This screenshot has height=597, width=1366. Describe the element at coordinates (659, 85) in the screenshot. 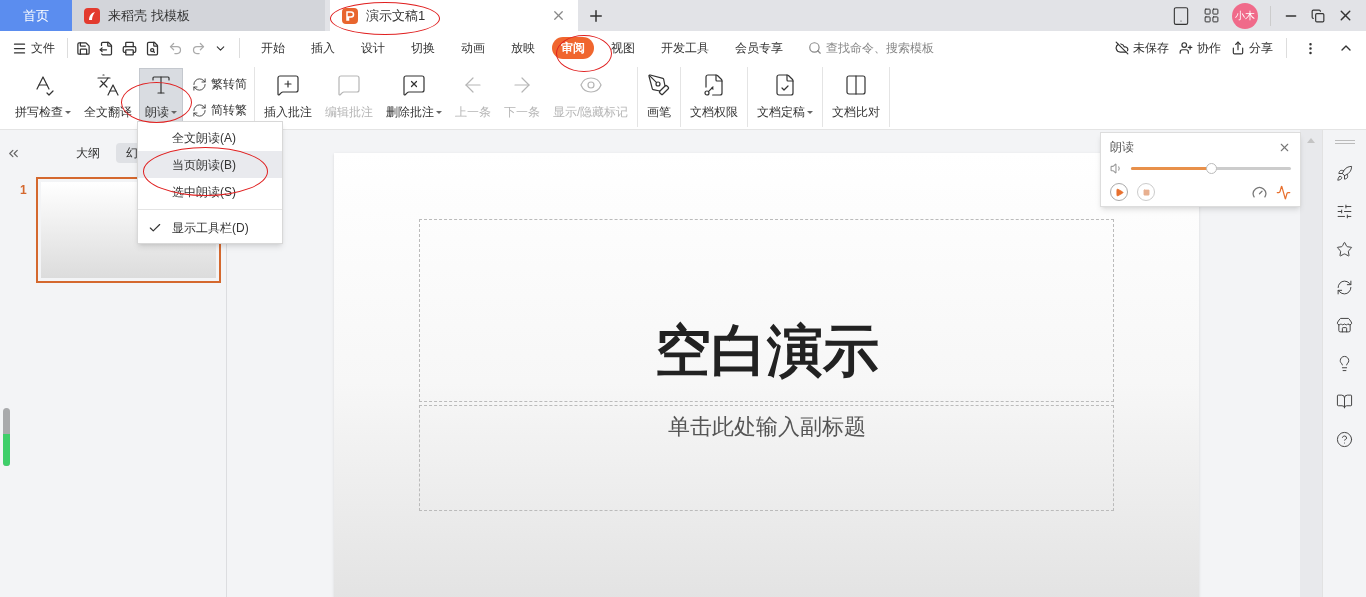

I see `pen-icon` at that location.